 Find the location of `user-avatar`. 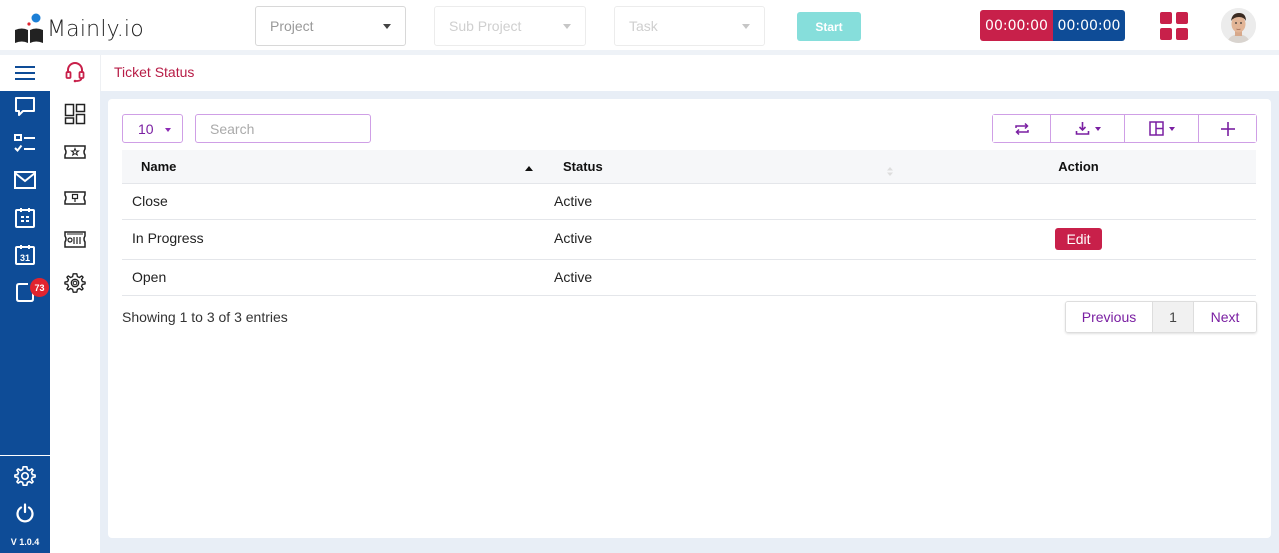

user-avatar is located at coordinates (1238, 25).